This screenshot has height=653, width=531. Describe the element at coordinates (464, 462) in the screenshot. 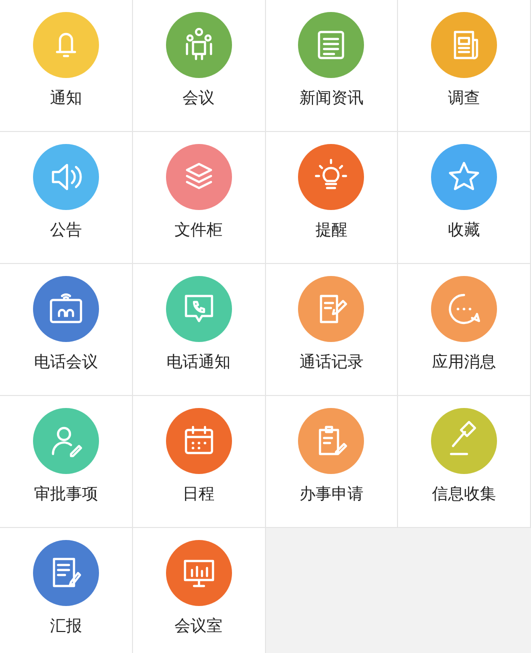

I see `app-tile: 信息收集` at that location.